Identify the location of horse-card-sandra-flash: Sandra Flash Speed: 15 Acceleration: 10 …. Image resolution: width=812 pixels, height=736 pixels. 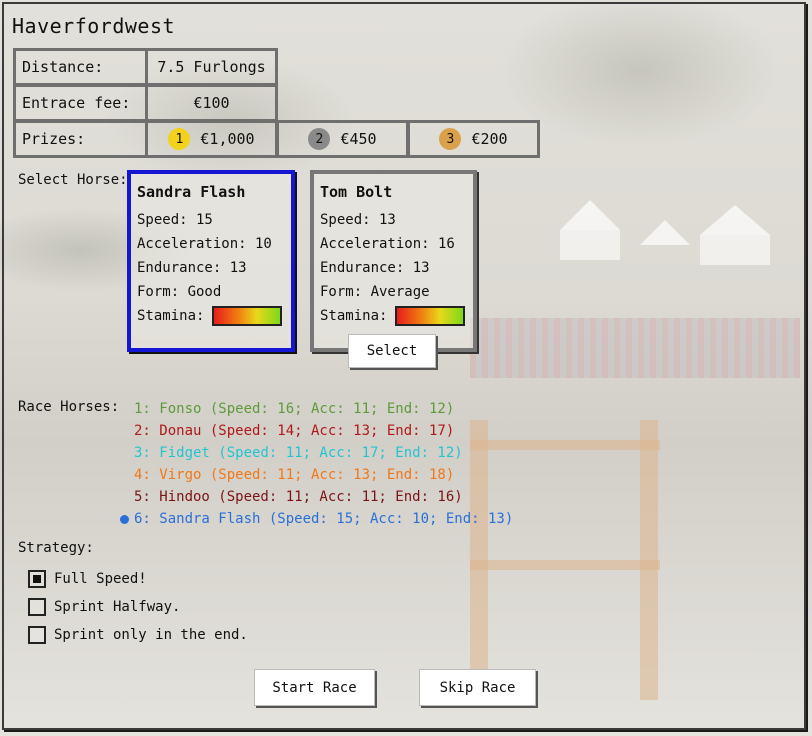
(211, 261).